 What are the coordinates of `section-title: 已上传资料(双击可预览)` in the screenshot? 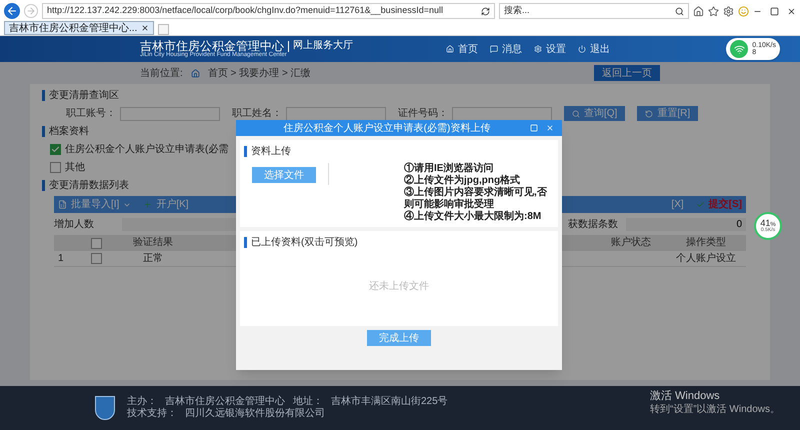 It's located at (304, 243).